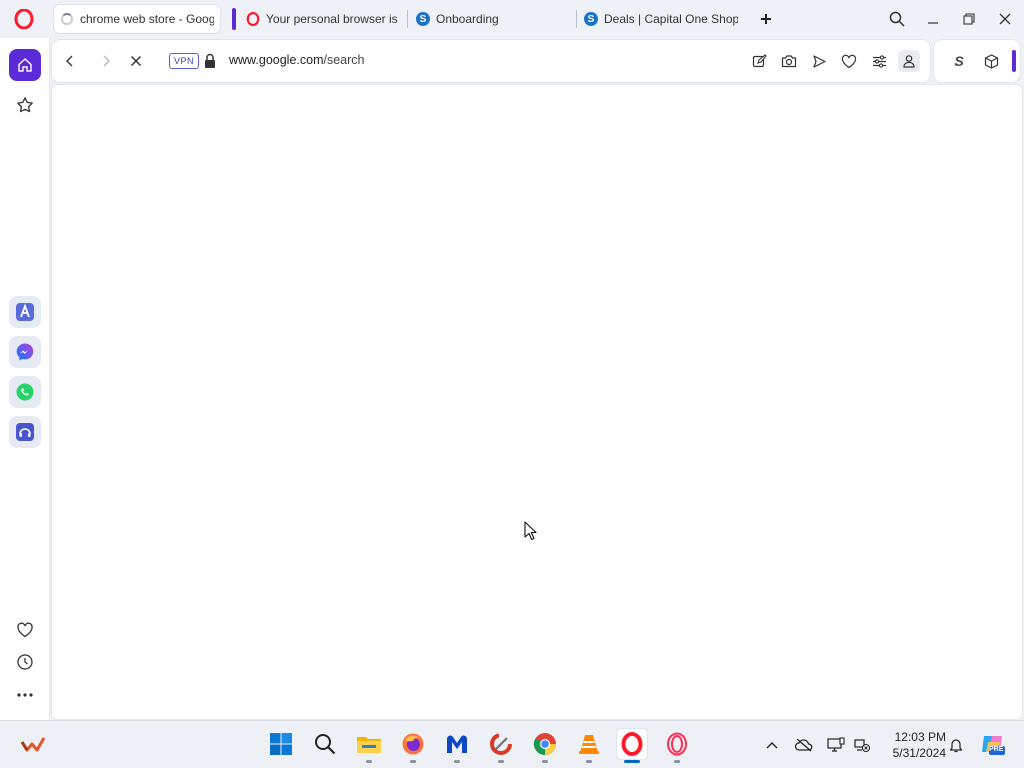 The width and height of the screenshot is (1024, 768). Describe the element at coordinates (467, 19) in the screenshot. I see `tab-title: Onboarding` at that location.